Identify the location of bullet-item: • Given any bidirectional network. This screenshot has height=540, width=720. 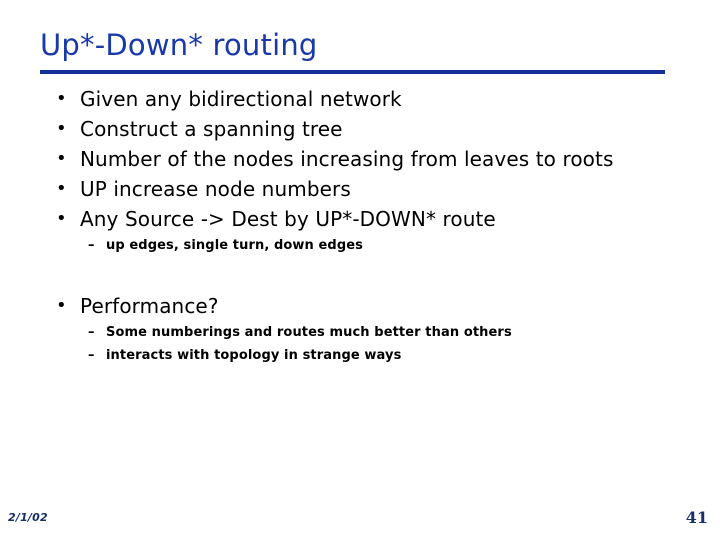
(360, 99).